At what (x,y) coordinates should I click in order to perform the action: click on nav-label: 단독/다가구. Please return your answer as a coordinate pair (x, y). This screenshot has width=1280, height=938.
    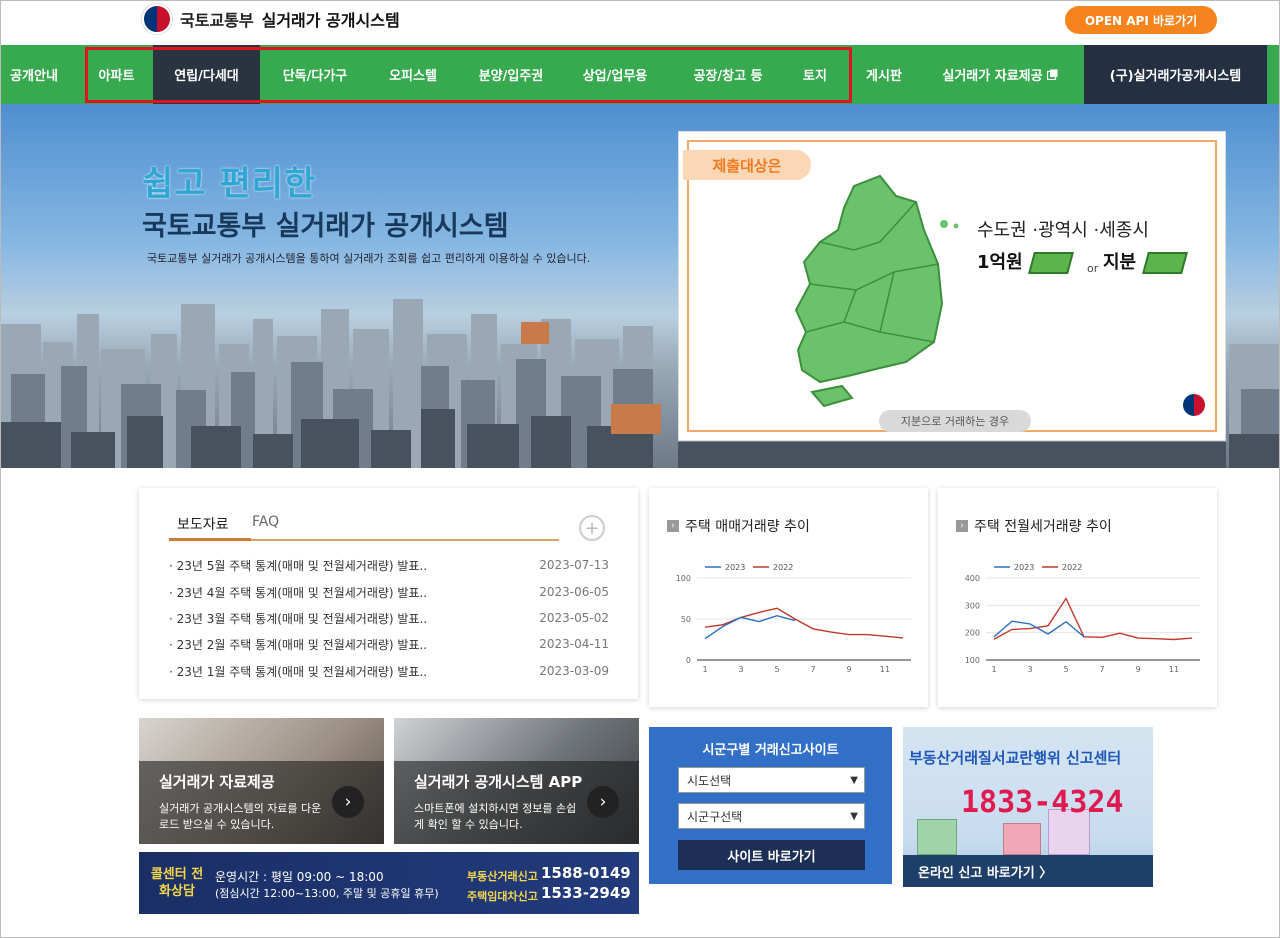
    Looking at the image, I should click on (315, 76).